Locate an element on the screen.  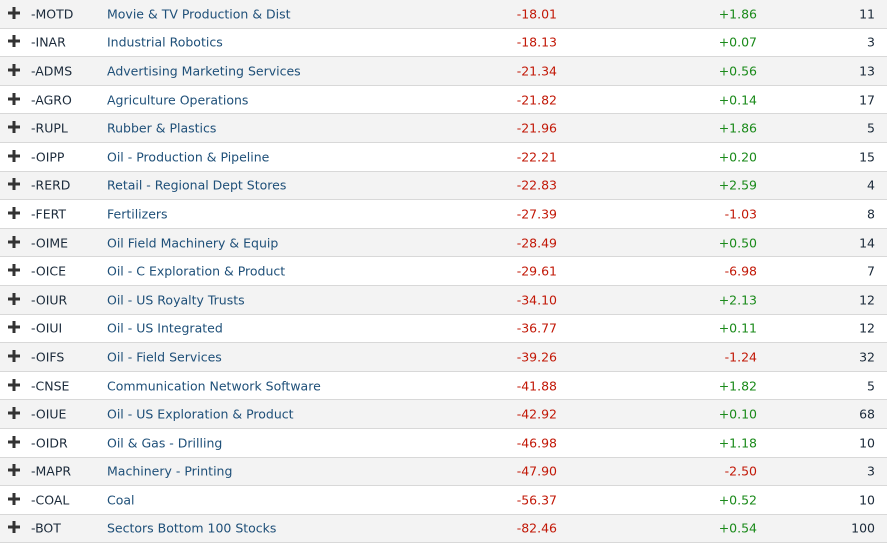
ticker-symbol: -OIDR is located at coordinates (49, 443).